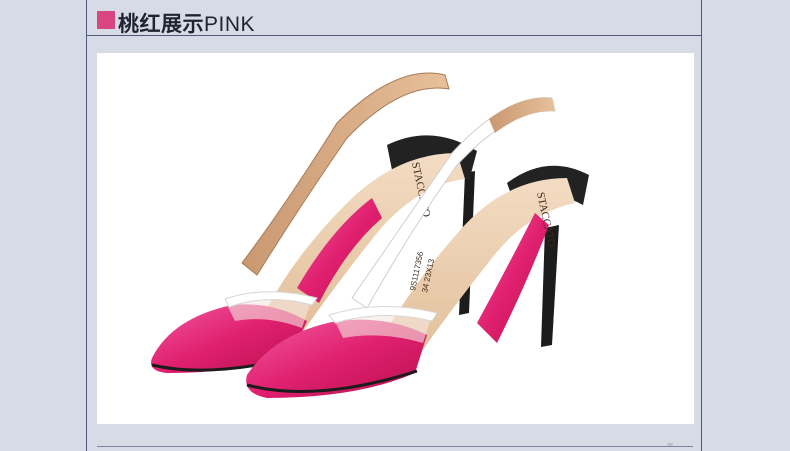 The image size is (790, 451). What do you see at coordinates (106, 20) in the screenshot?
I see `section-marker-icon` at bounding box center [106, 20].